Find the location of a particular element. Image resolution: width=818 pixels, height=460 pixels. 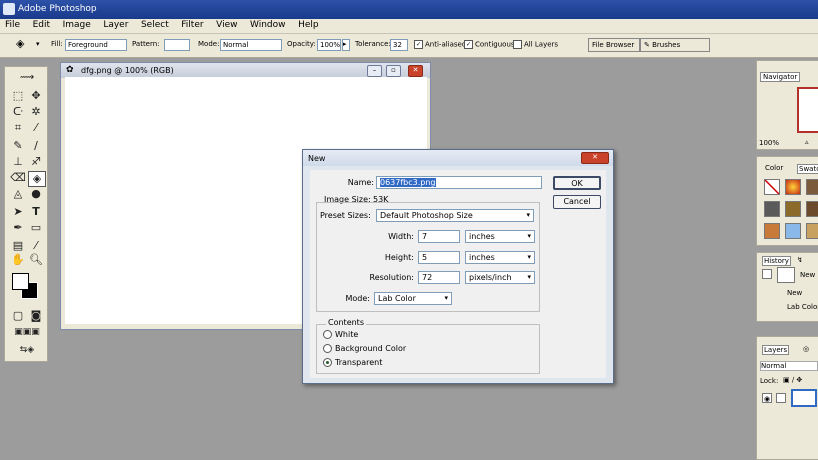

preset-sizes-select: Default Photoshop Size ▾ is located at coordinates (455, 215).